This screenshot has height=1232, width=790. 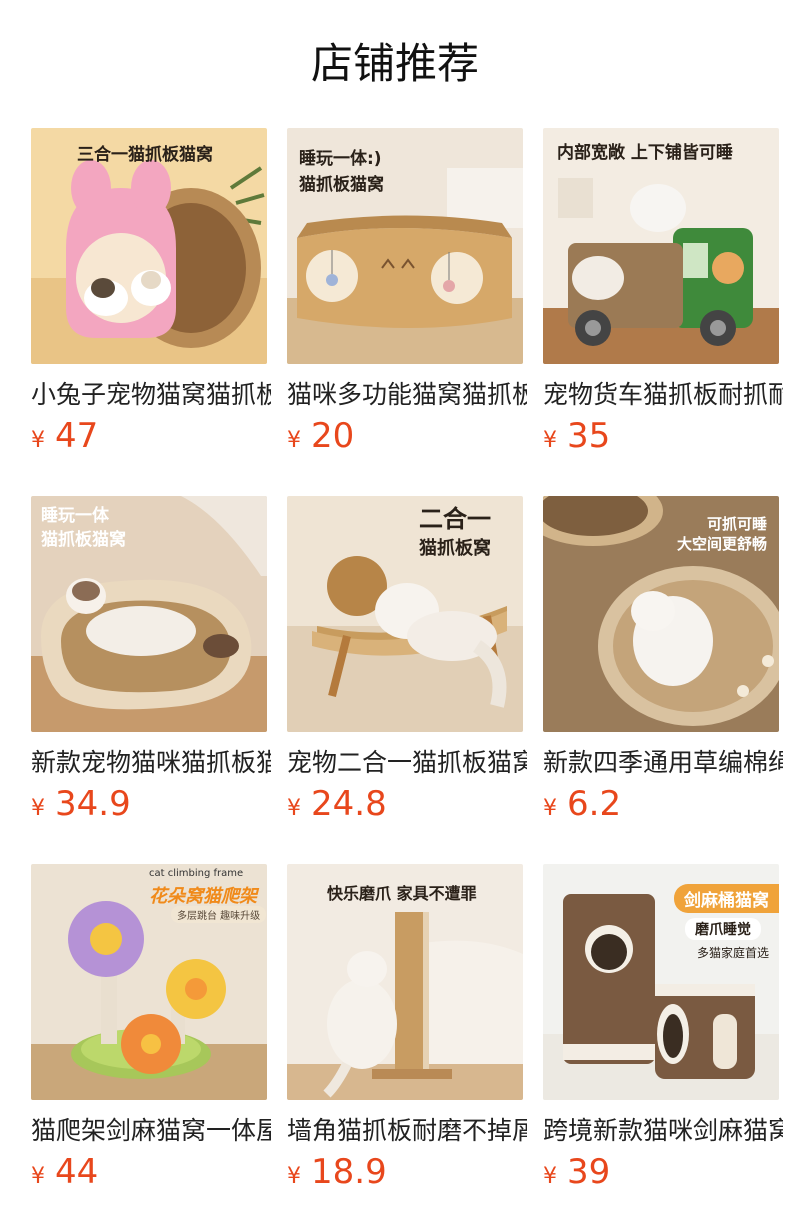 I want to click on product-card: 快乐磨爪 家具不遭罪 墙角猫抓板耐磨不掉屑 ¥ 18.9, so click(x=407, y=1048).